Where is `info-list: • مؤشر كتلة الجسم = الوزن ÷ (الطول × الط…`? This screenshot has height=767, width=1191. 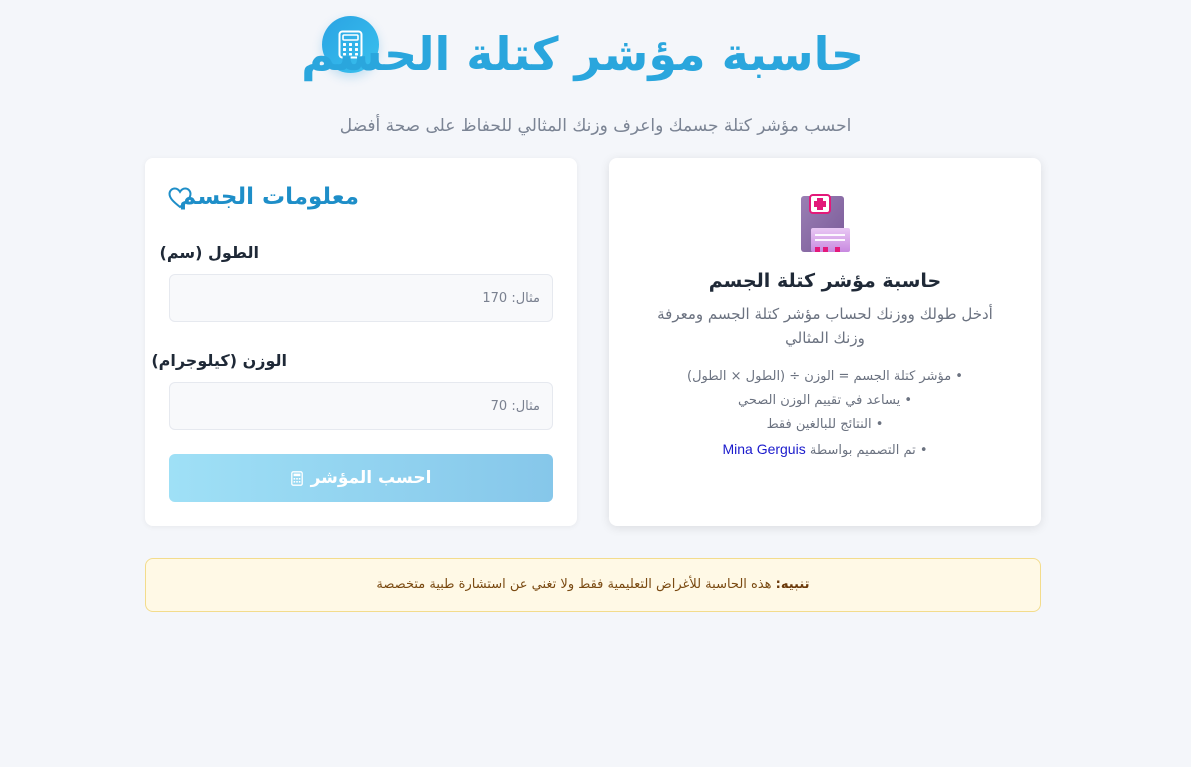 info-list: • مؤشر كتلة الجسم = الوزن ÷ (الطول × الط… is located at coordinates (825, 414).